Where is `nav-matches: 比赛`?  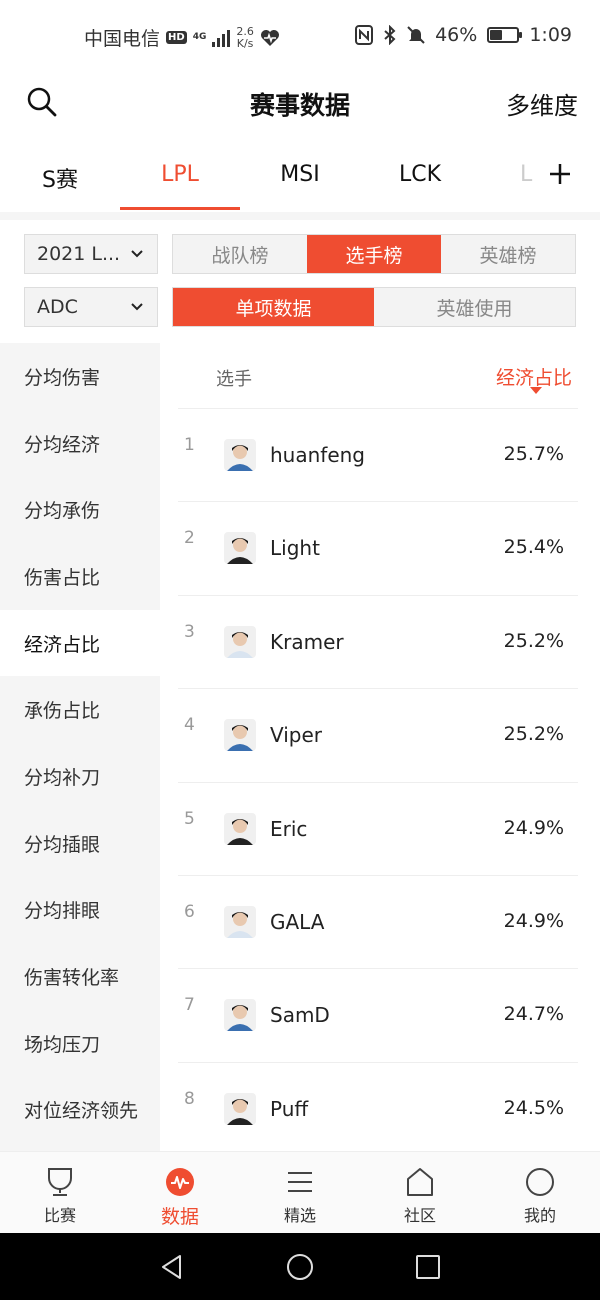
nav-matches: 比赛 is located at coordinates (60, 1192).